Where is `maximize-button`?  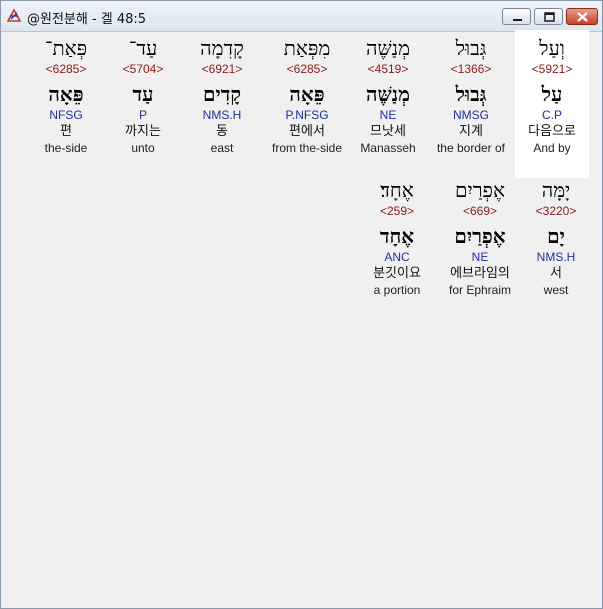
maximize-button is located at coordinates (548, 16).